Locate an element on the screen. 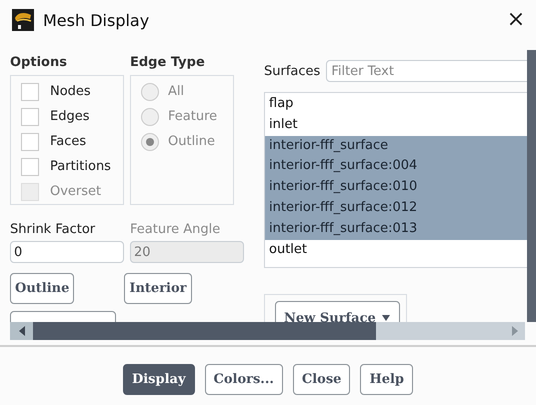 The image size is (536, 405). list-item: outlet is located at coordinates (396, 250).